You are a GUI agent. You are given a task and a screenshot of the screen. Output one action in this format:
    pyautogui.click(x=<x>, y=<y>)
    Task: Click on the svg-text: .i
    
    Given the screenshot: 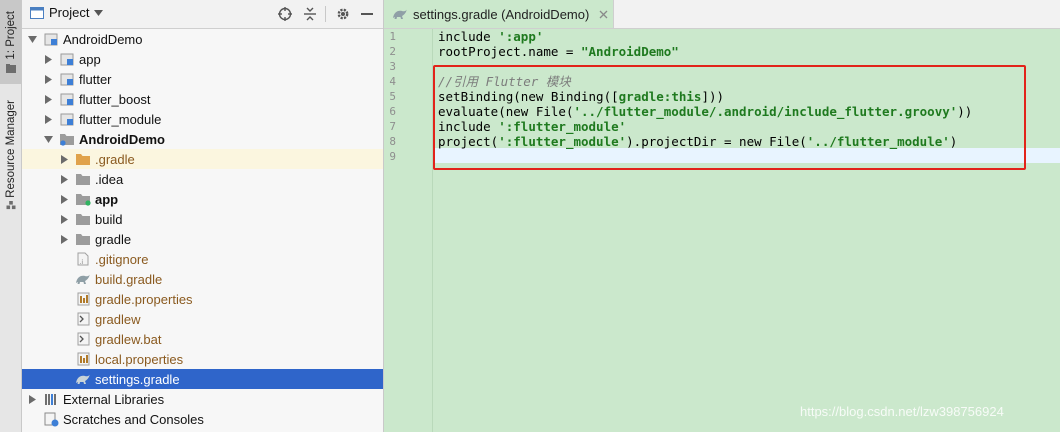 What is the action you would take?
    pyautogui.click(x=82, y=262)
    